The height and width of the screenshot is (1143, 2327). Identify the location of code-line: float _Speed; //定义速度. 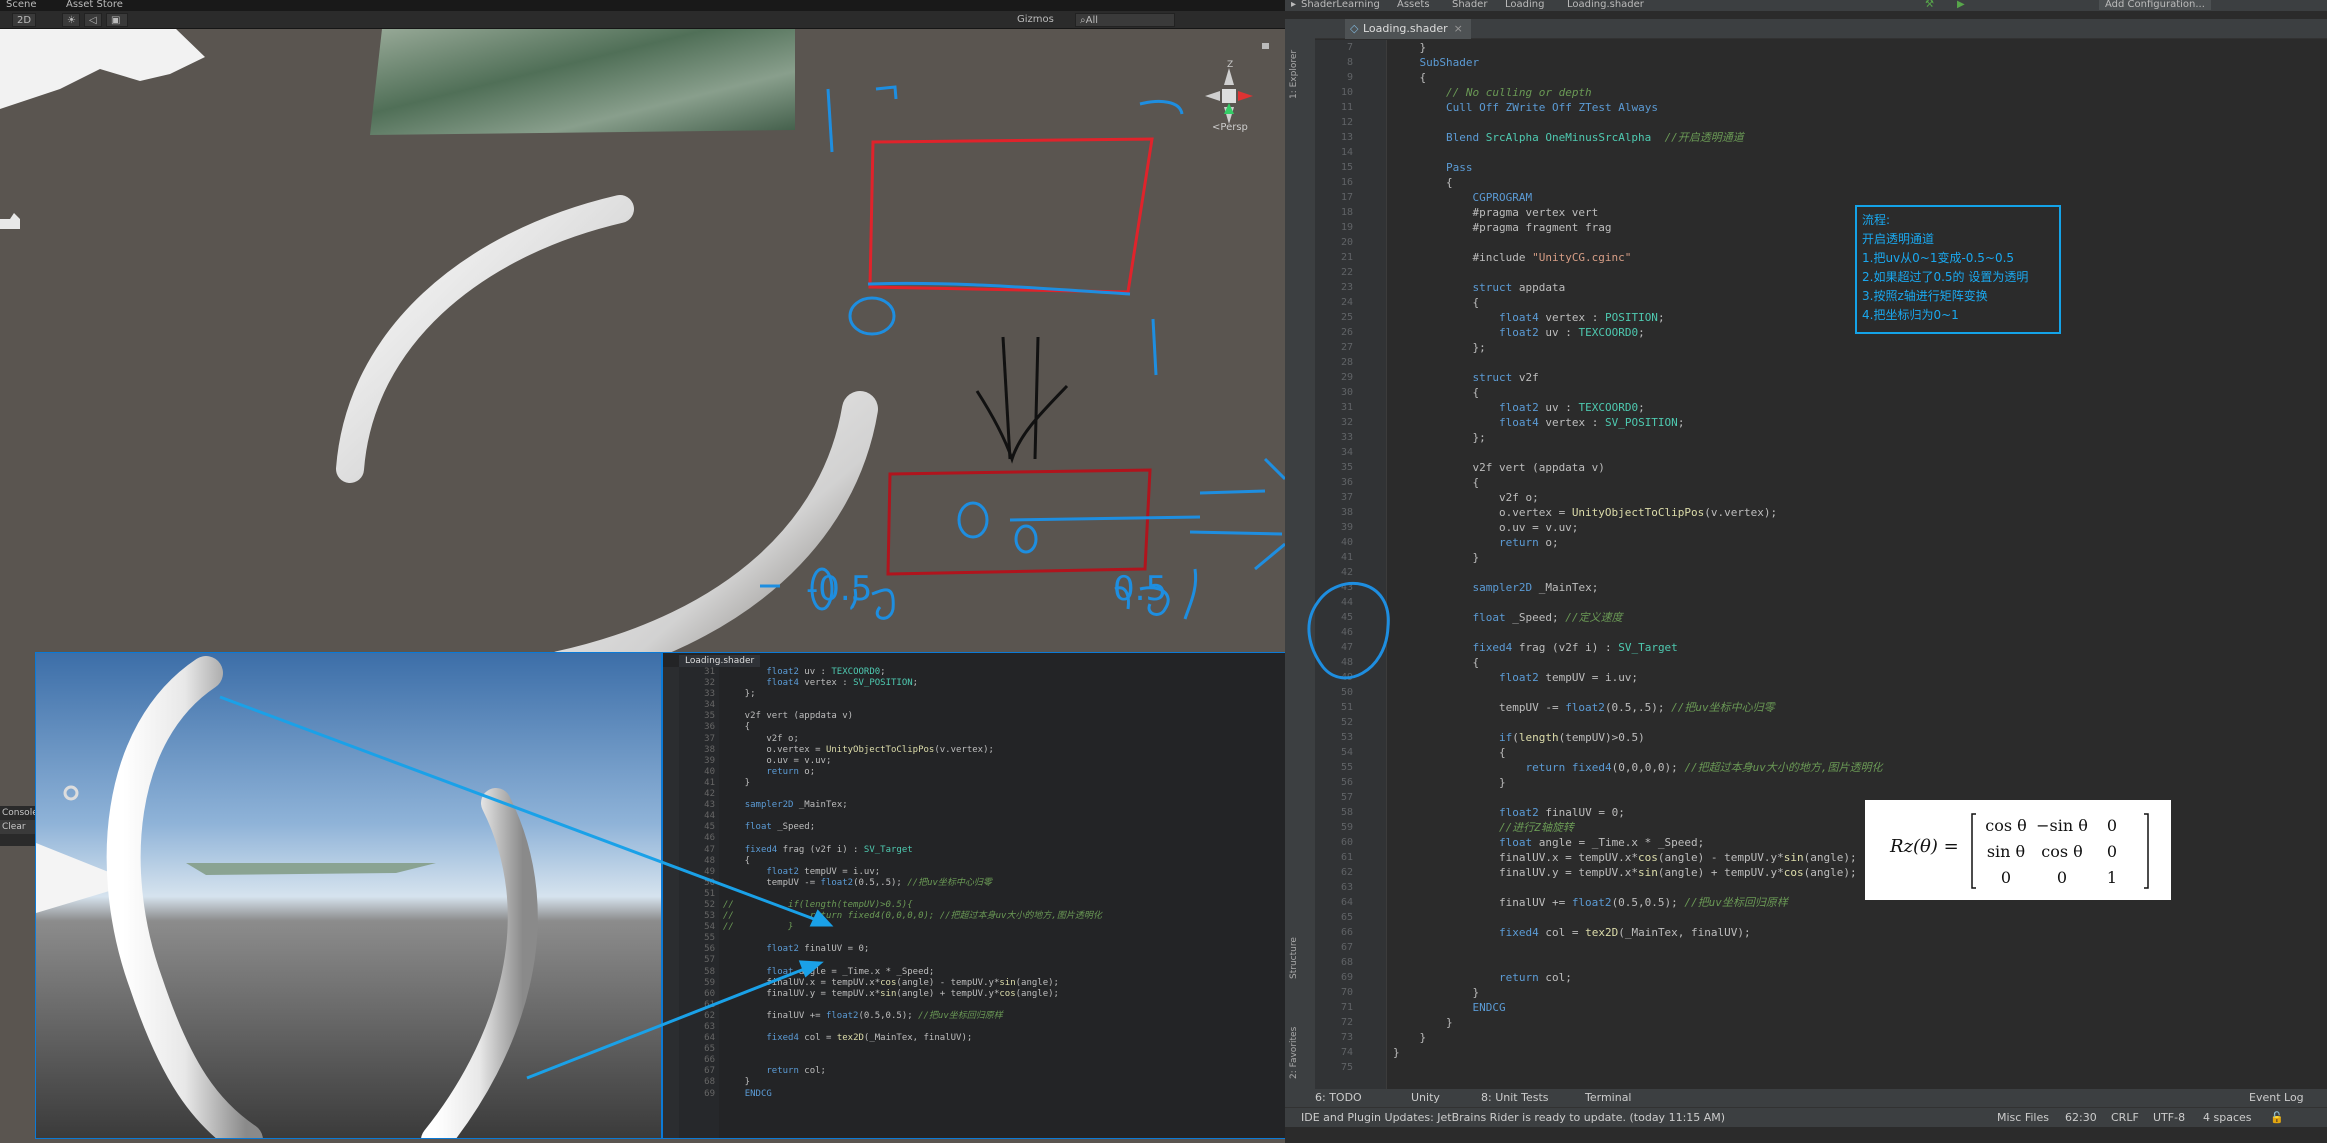
(1858, 617).